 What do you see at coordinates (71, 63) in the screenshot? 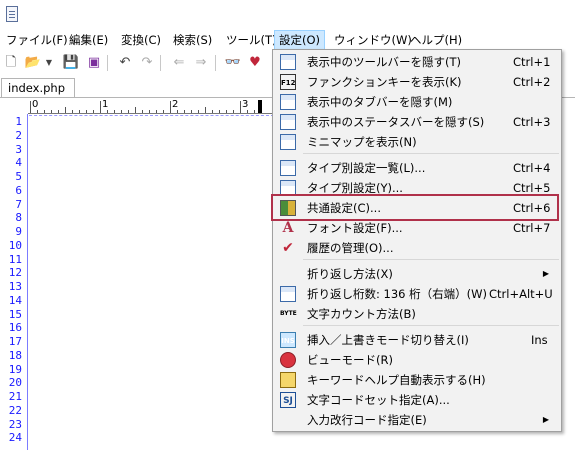
I see `save-icon: 💾` at bounding box center [71, 63].